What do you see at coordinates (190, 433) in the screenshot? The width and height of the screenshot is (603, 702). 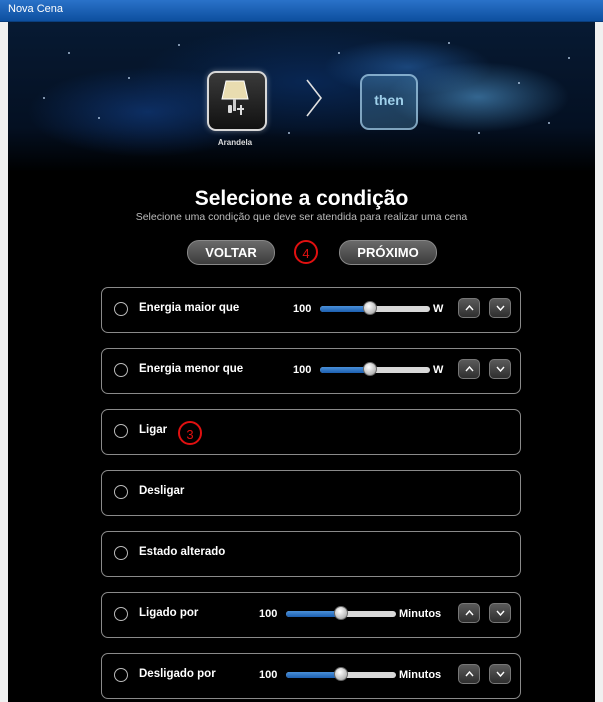 I see `step-badge: 3` at bounding box center [190, 433].